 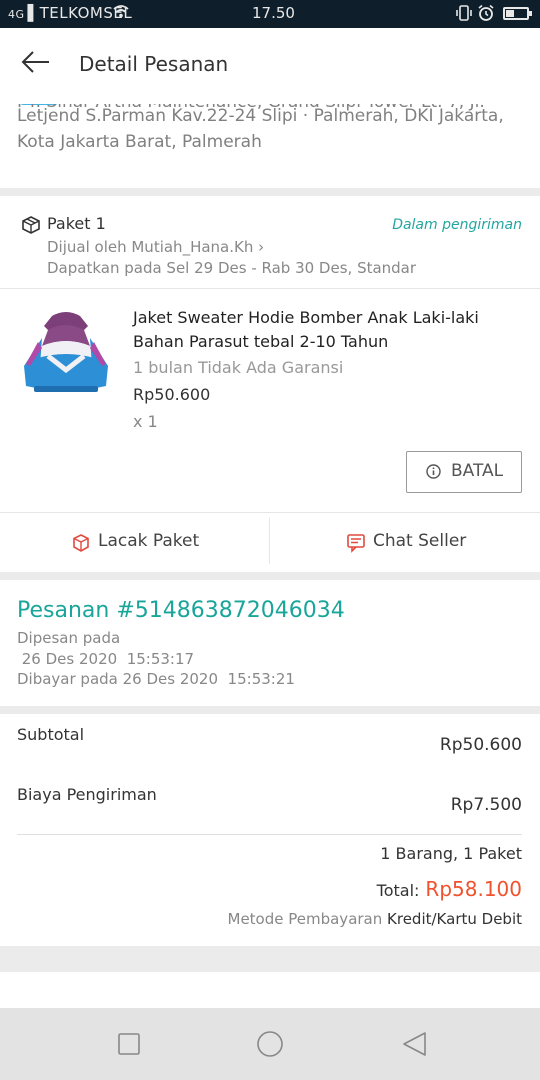 What do you see at coordinates (33, 13) in the screenshot?
I see `signal-bars-icon: ▌` at bounding box center [33, 13].